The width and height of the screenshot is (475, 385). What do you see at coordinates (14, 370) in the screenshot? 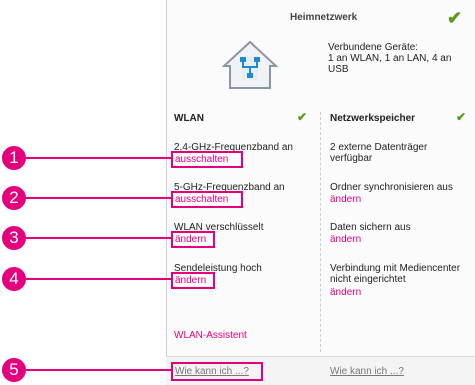
I see `callout-badge-5: 5` at bounding box center [14, 370].